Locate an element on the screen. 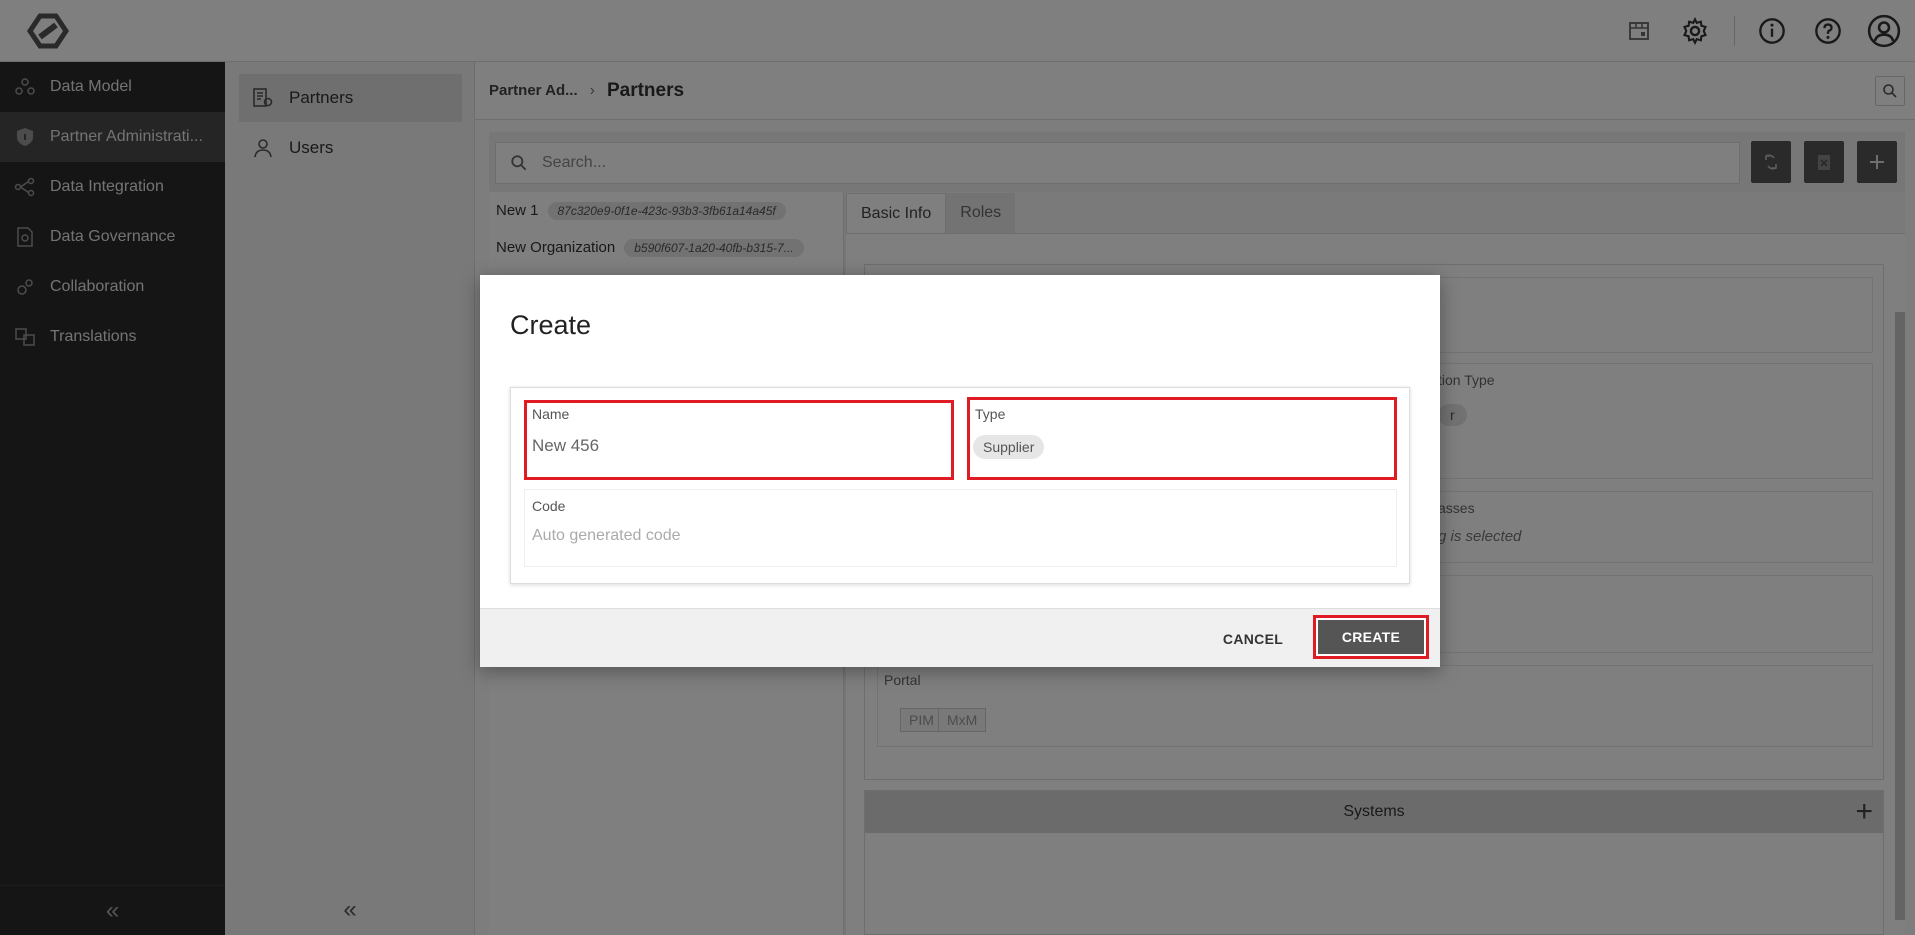  name-label: Name is located at coordinates (551, 414).